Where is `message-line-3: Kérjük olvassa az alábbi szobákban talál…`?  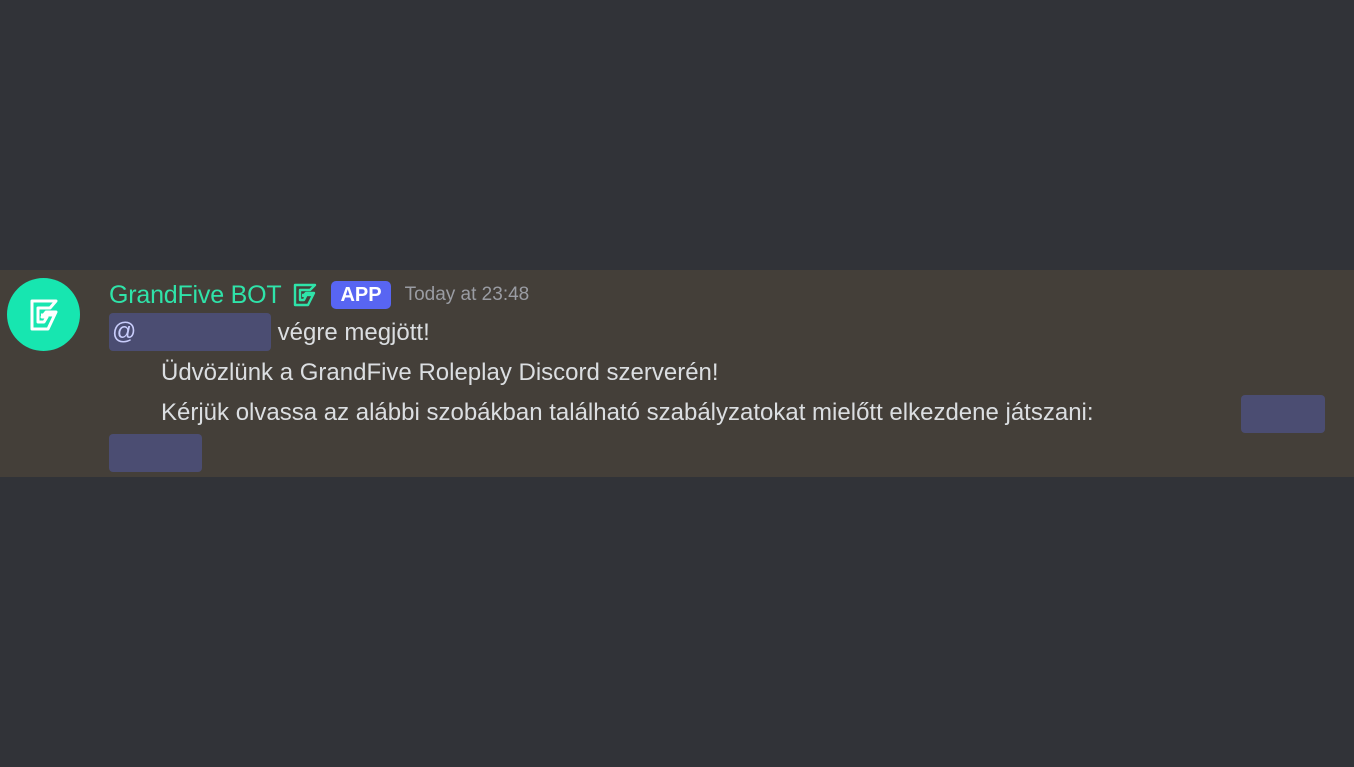 message-line-3: Kérjük olvassa az alábbi szobákban talál… is located at coordinates (627, 412).